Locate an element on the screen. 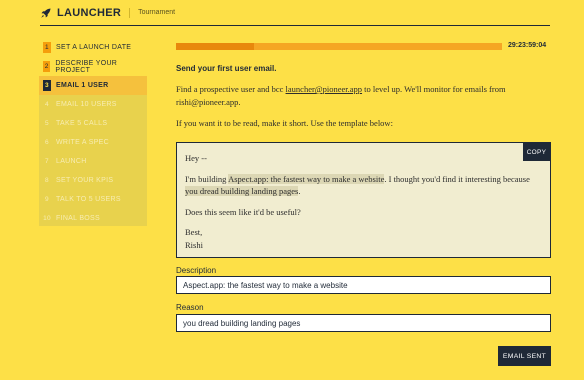 The height and width of the screenshot is (380, 584). reason-label: Reason is located at coordinates (190, 307).